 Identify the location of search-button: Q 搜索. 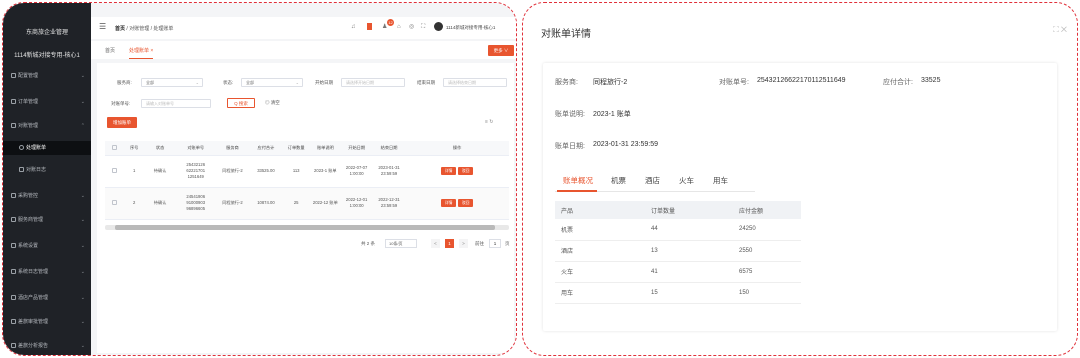
(241, 103).